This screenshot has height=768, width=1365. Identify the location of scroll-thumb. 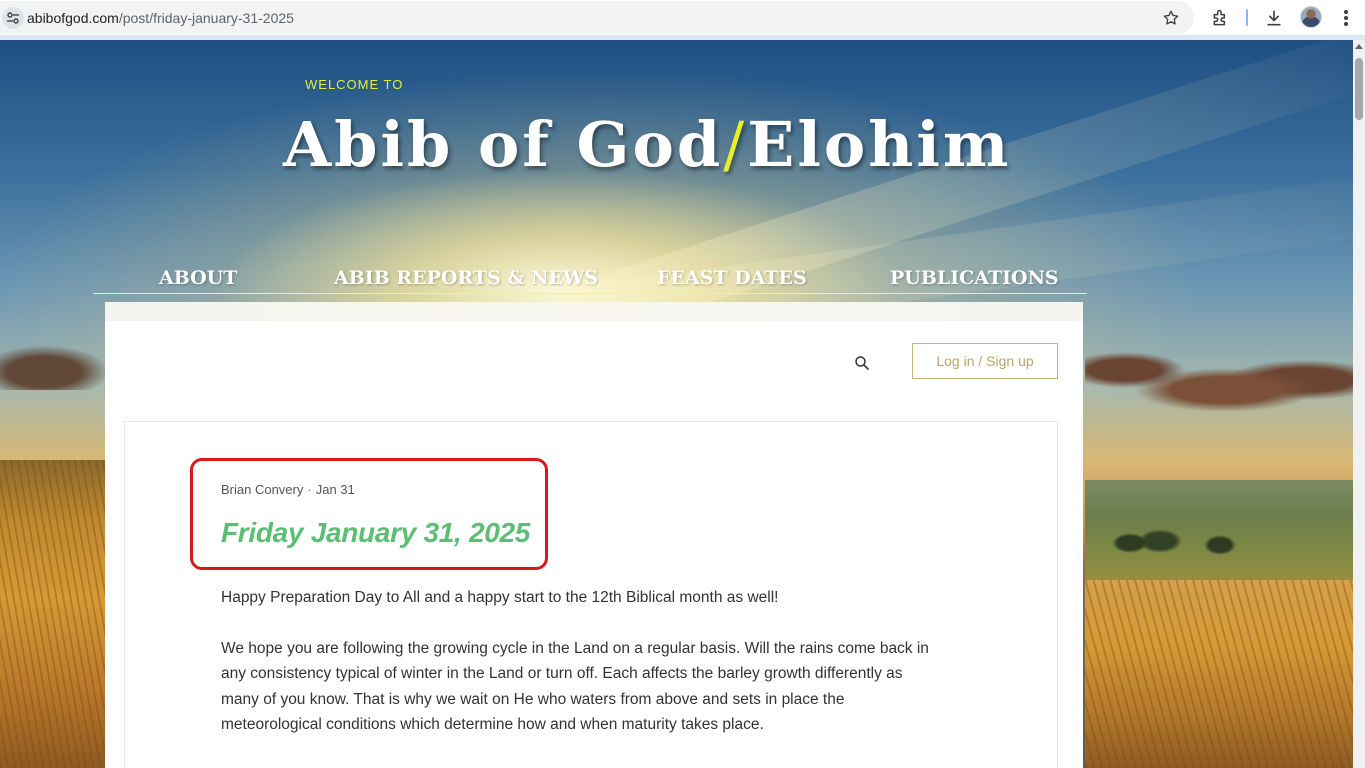
(1359, 89).